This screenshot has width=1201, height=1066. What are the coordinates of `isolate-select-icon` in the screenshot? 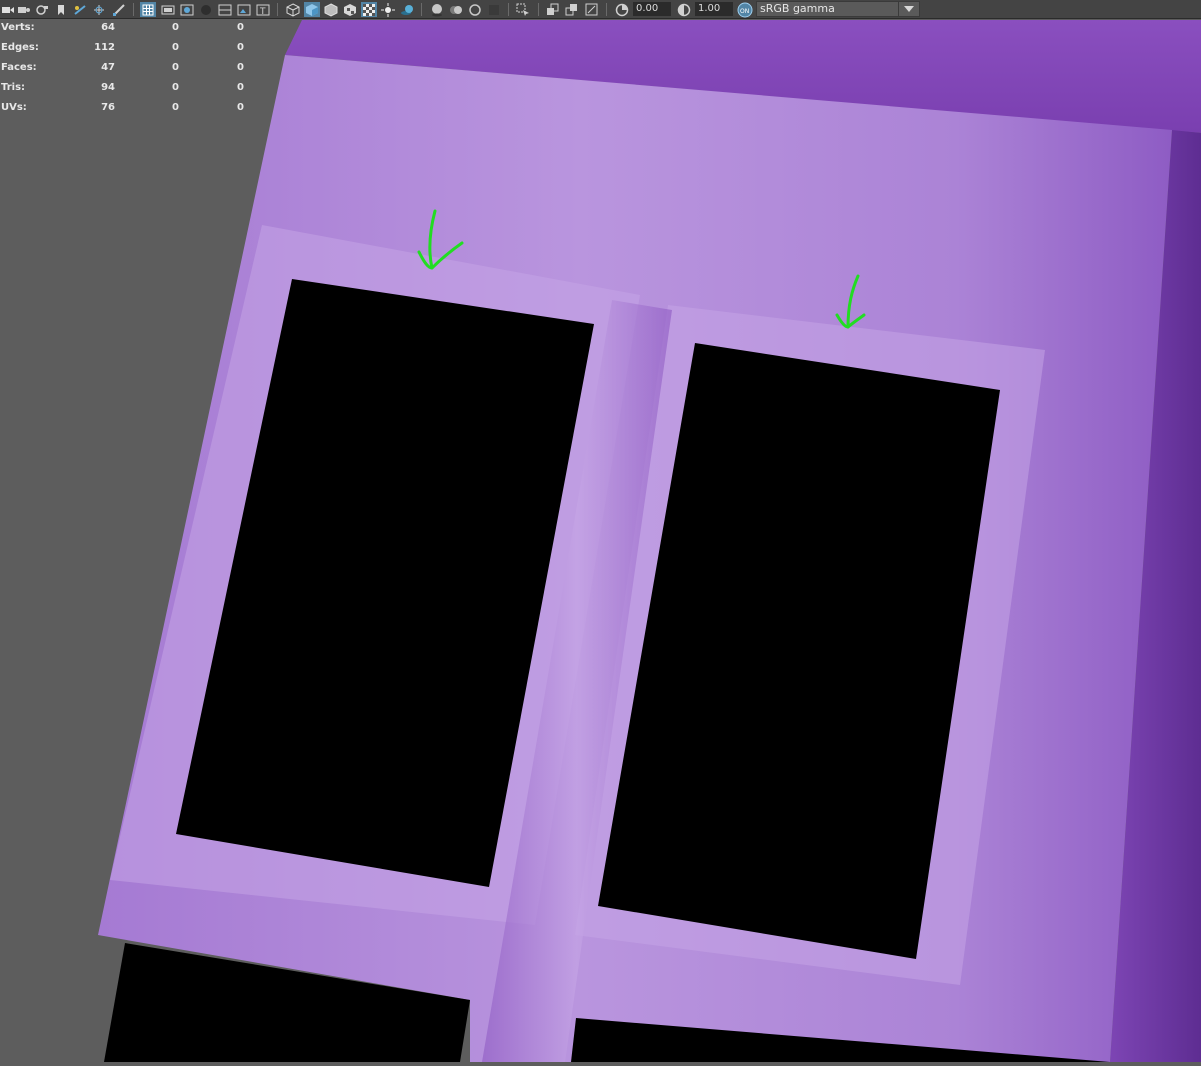 It's located at (523, 9).